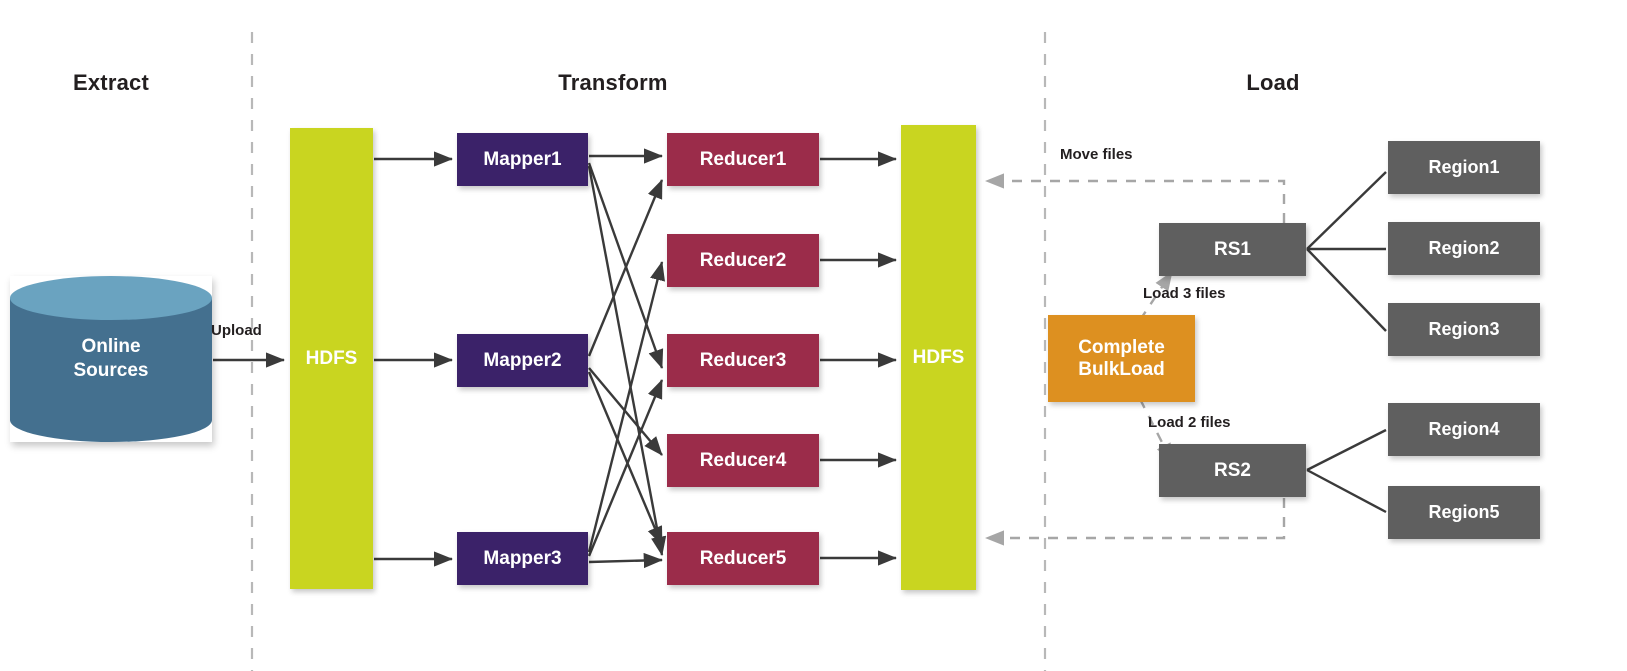 Image resolution: width=1627 pixels, height=671 pixels. I want to click on region-server-1-node: RS1, so click(1232, 249).